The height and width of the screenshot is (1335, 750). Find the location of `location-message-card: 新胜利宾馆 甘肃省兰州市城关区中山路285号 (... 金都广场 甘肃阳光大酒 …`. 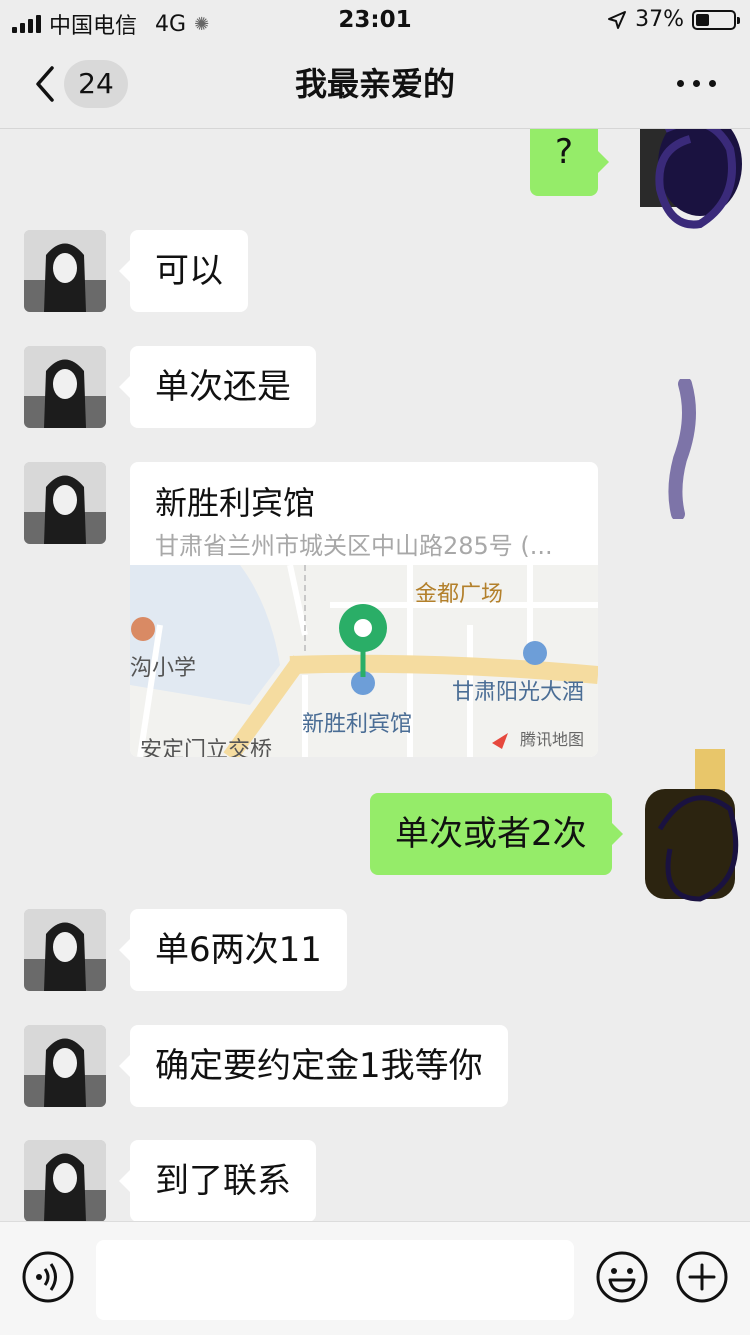

location-message-card: 新胜利宾馆 甘肃省兰州市城关区中山路285号 (... 金都广场 甘肃阳光大酒 … is located at coordinates (364, 609).